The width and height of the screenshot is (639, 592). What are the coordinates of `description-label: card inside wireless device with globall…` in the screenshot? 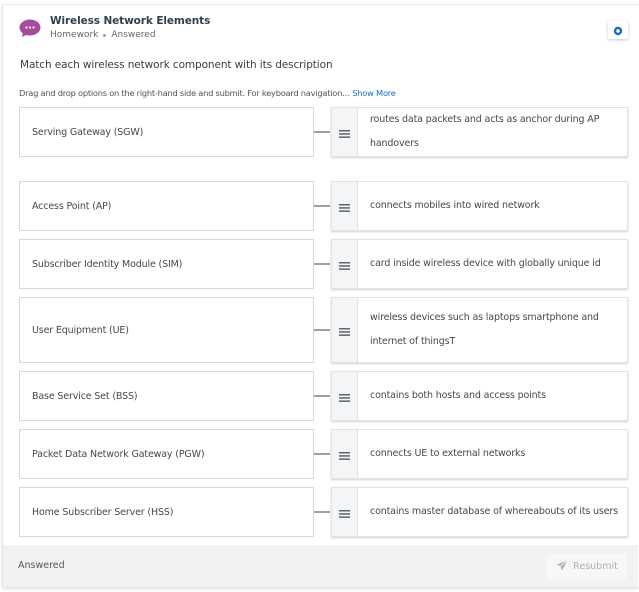 It's located at (485, 263).